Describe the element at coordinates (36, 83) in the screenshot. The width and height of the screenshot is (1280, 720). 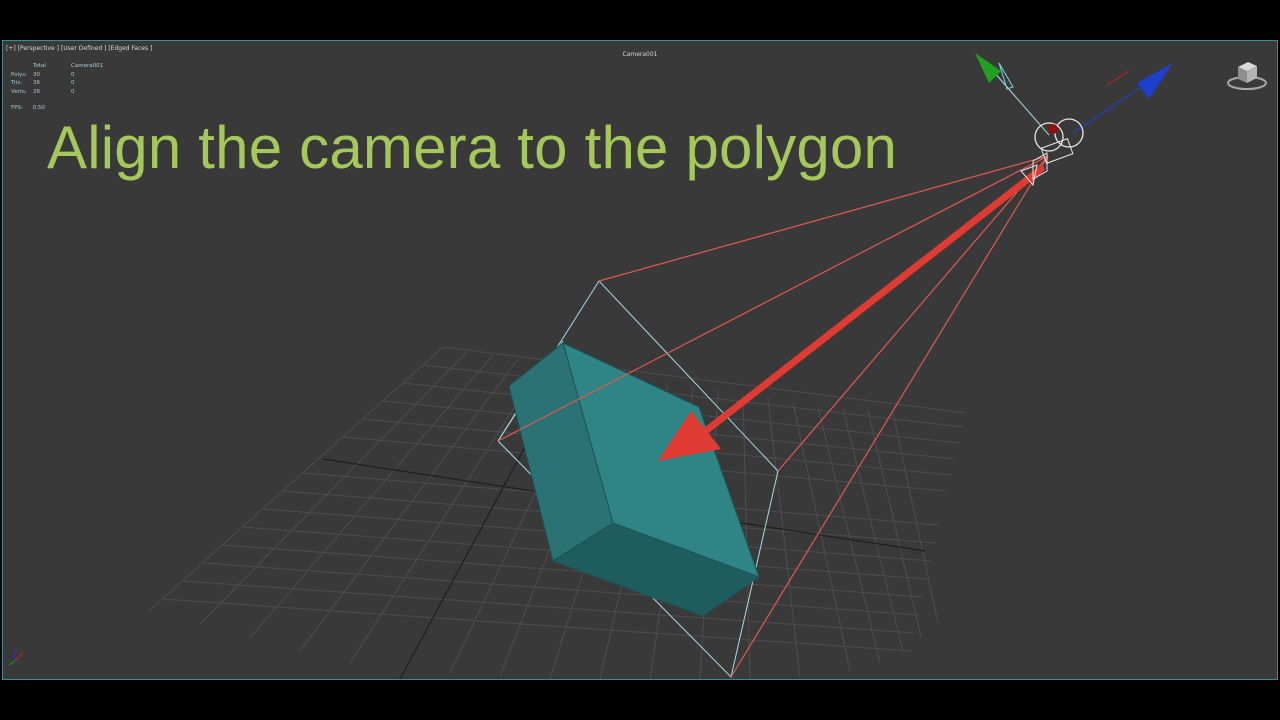
I see `stats-row-total: 36` at that location.